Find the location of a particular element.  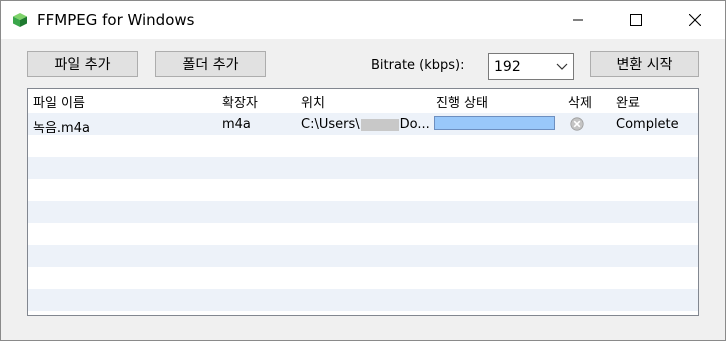

start-conversion-button: 변환 시작 is located at coordinates (644, 64).